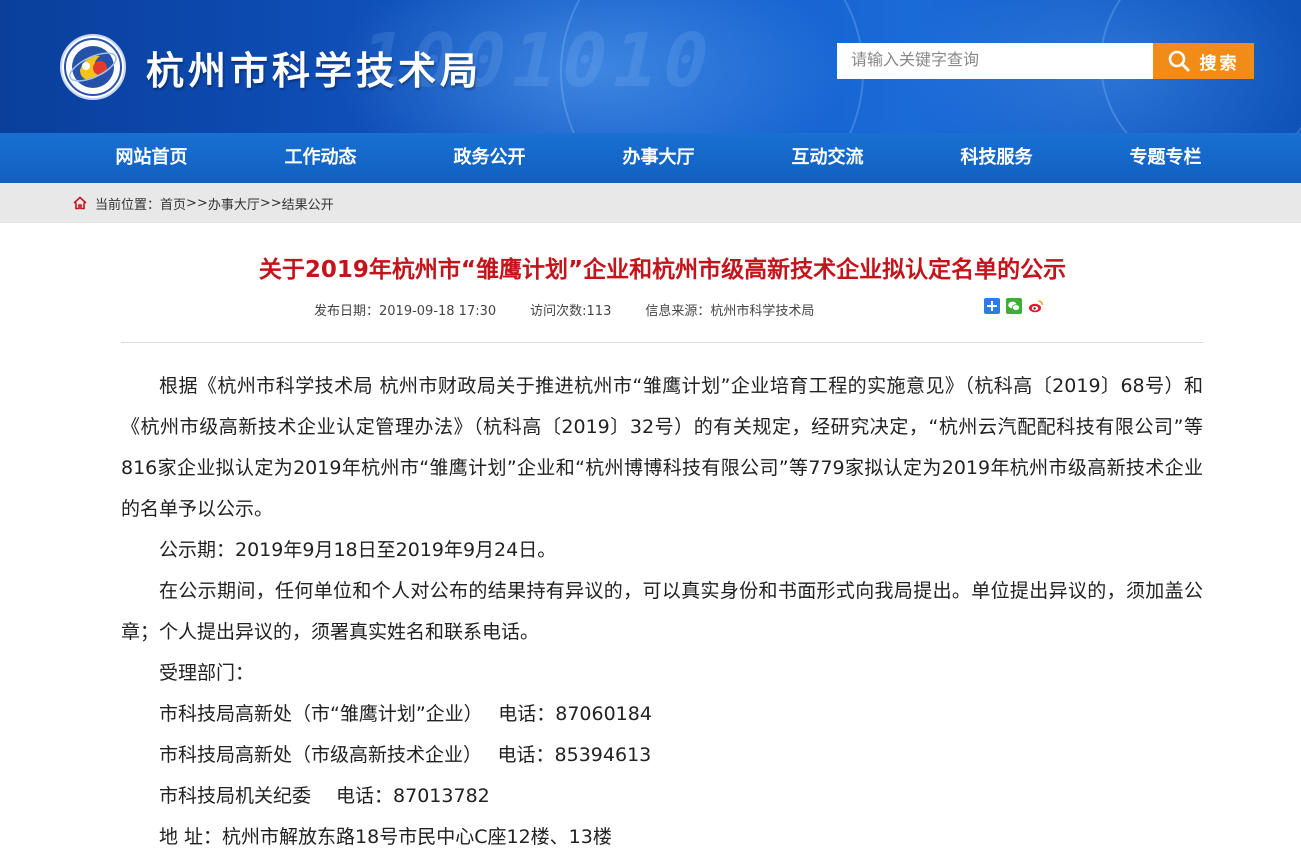  What do you see at coordinates (658, 158) in the screenshot?
I see `nav-item-service-hall: 办事大厅` at bounding box center [658, 158].